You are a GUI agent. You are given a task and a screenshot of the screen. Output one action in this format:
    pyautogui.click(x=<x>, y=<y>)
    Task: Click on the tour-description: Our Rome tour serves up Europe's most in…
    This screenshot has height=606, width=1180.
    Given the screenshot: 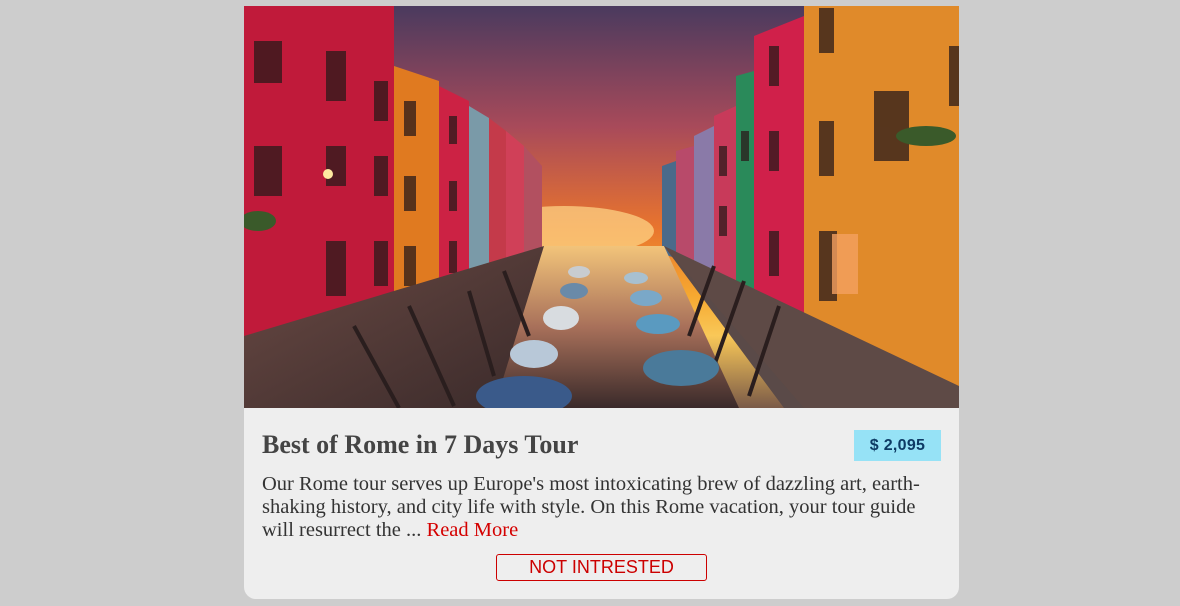 What is the action you would take?
    pyautogui.click(x=607, y=507)
    